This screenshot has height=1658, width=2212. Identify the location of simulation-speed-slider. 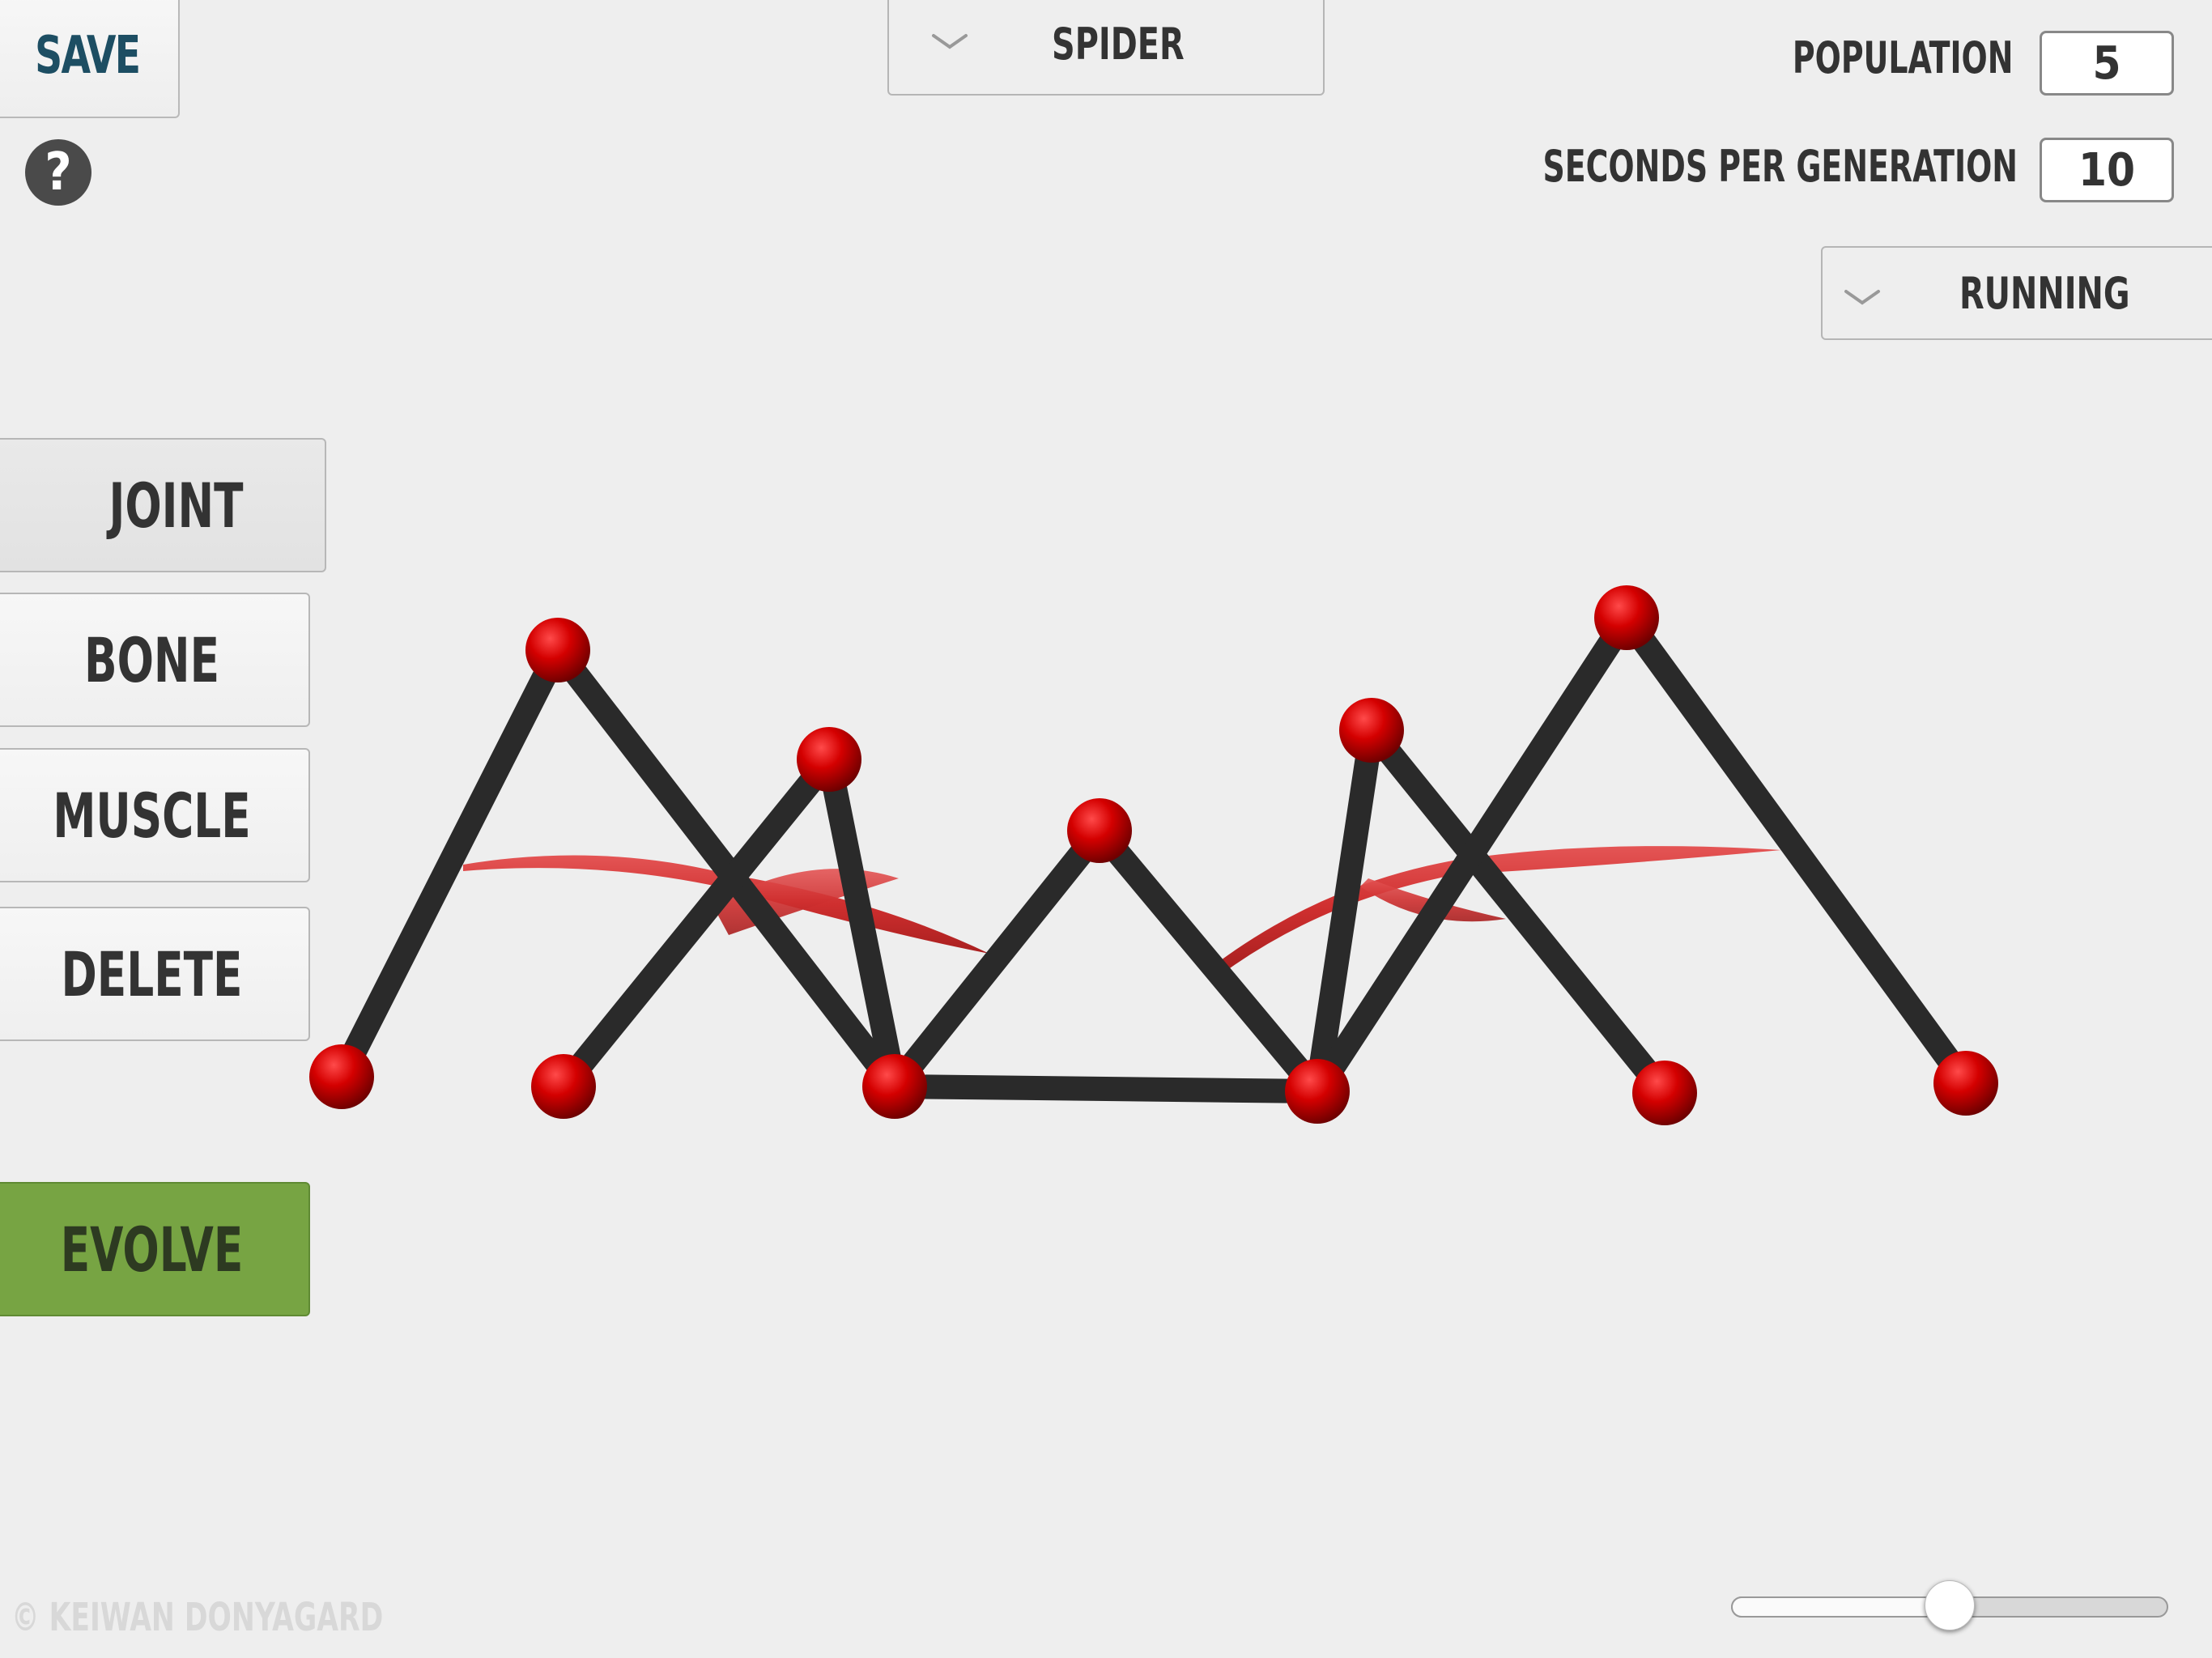
(1949, 1605).